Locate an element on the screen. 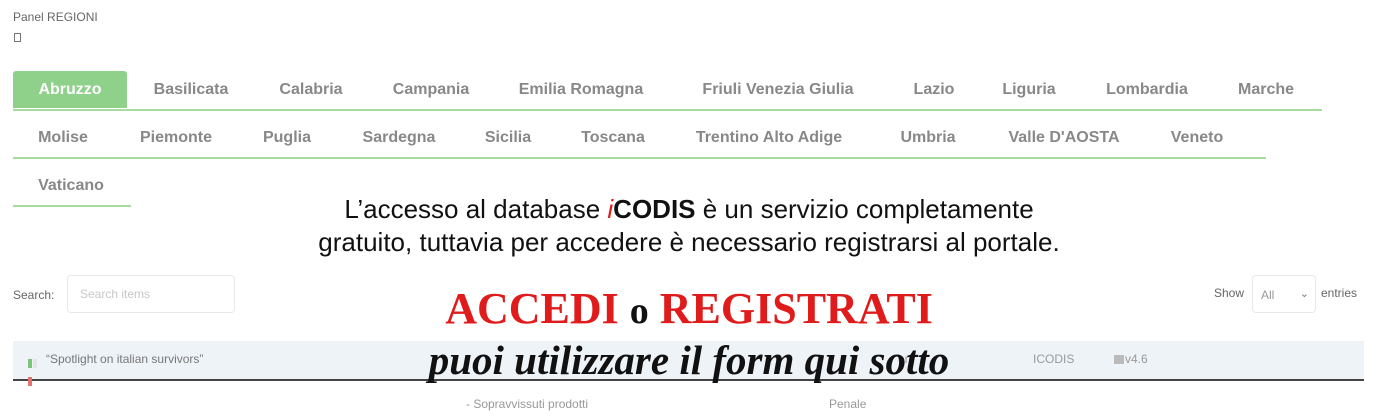 The height and width of the screenshot is (418, 1378). tab-sicilia: Sicilia is located at coordinates (508, 137).